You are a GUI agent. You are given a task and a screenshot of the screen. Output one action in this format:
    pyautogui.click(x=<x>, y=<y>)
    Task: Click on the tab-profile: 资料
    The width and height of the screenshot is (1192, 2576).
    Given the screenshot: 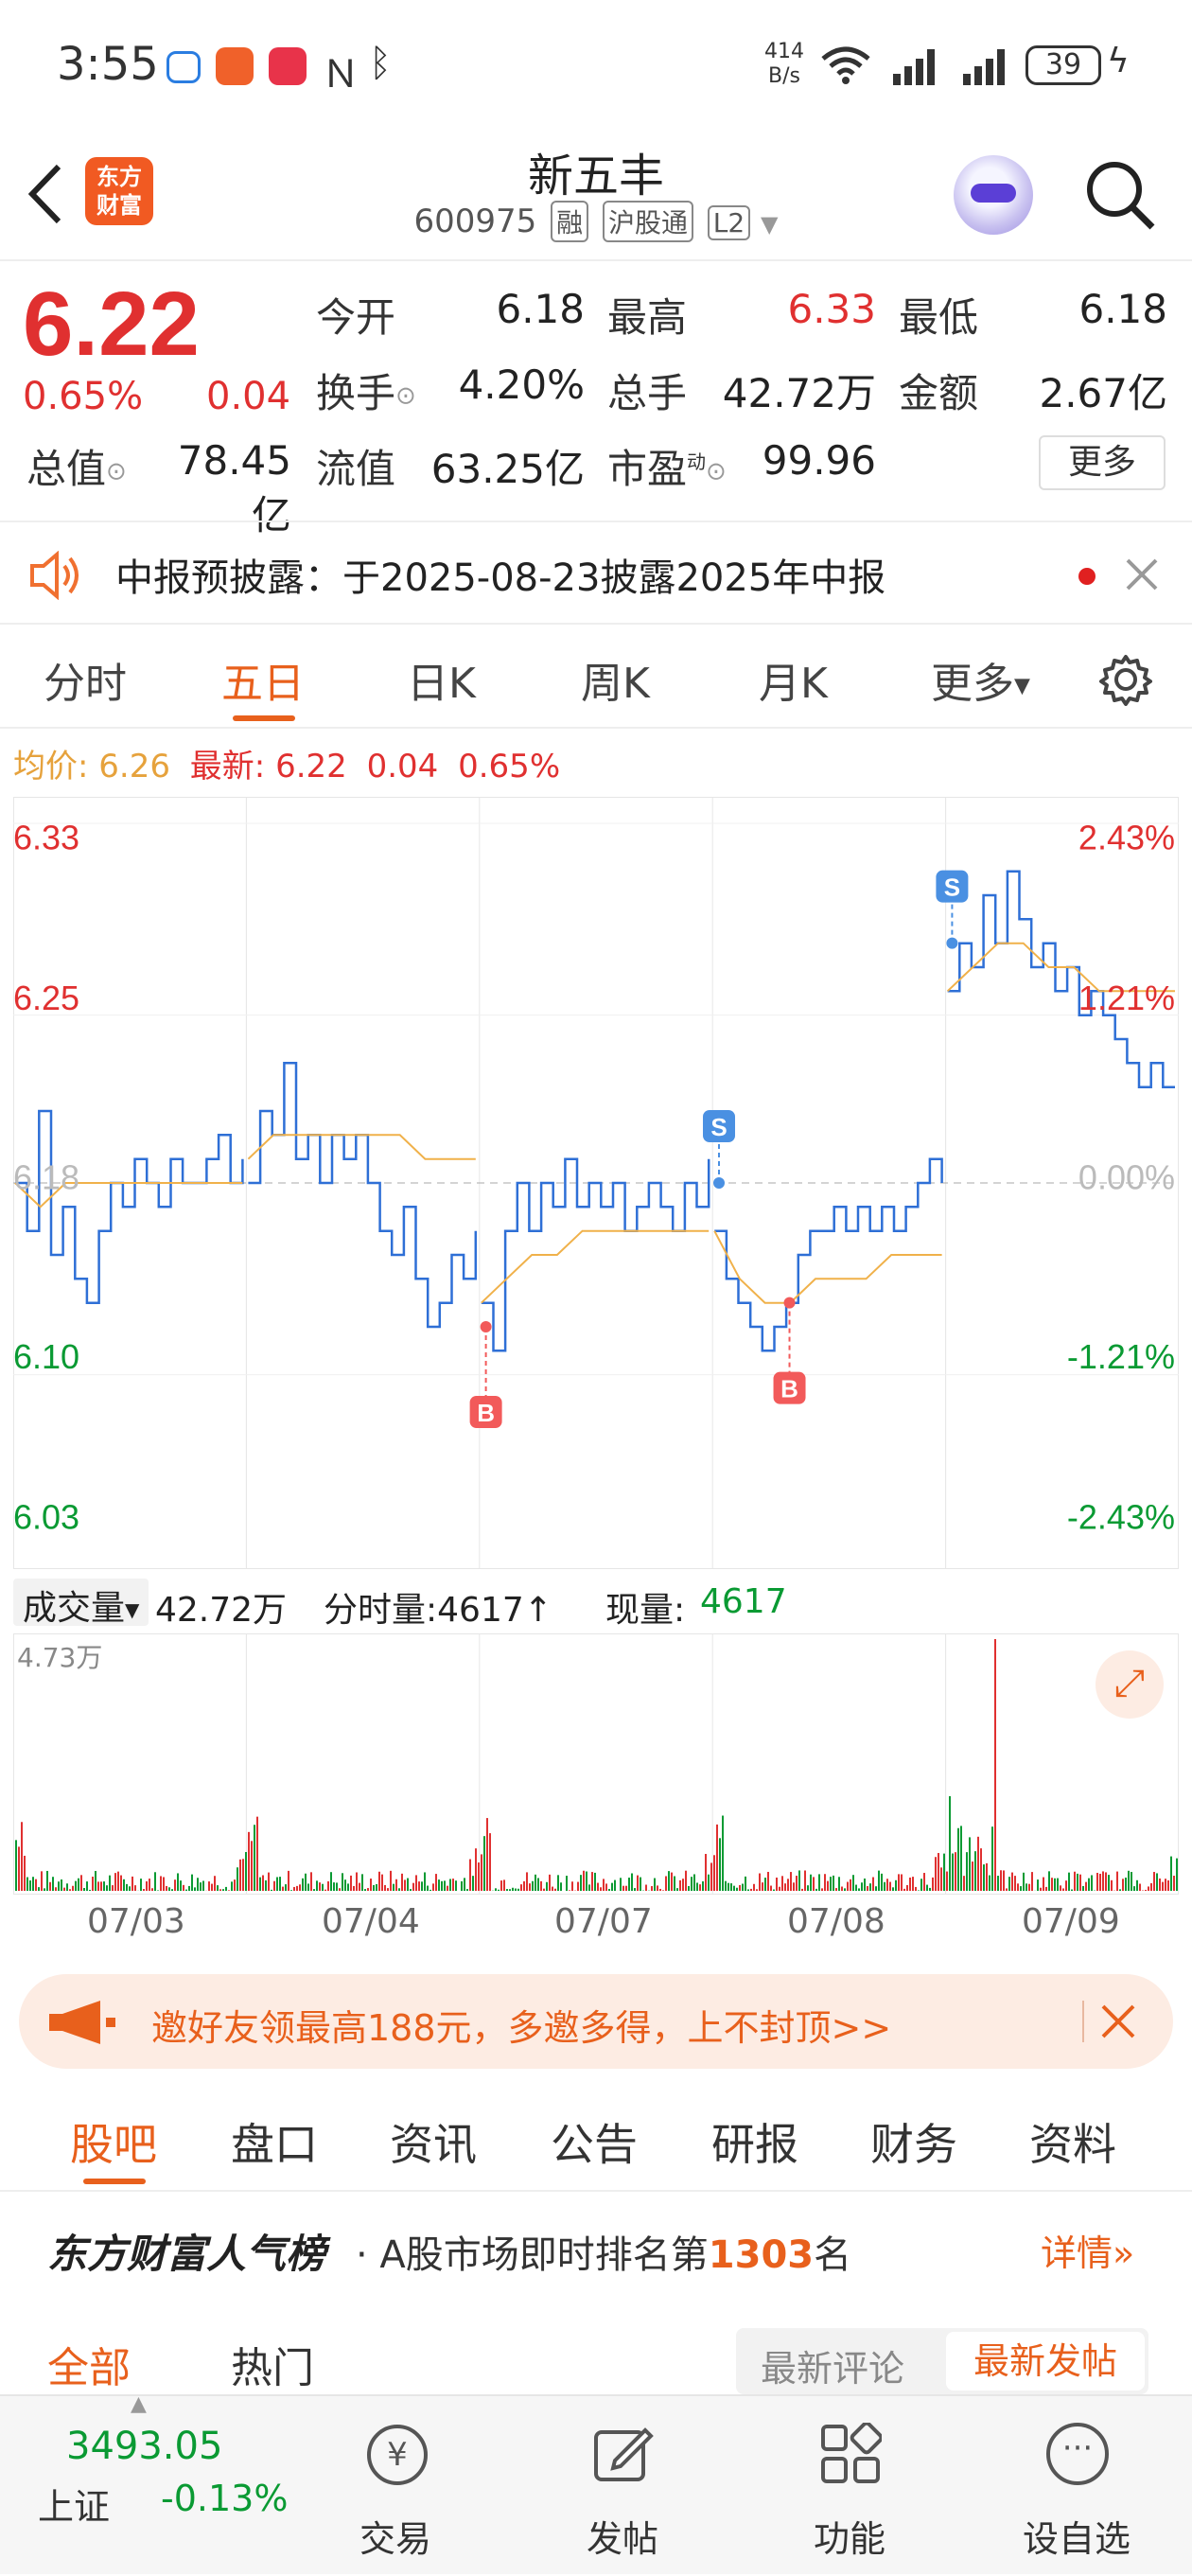 What is the action you would take?
    pyautogui.click(x=1072, y=2141)
    